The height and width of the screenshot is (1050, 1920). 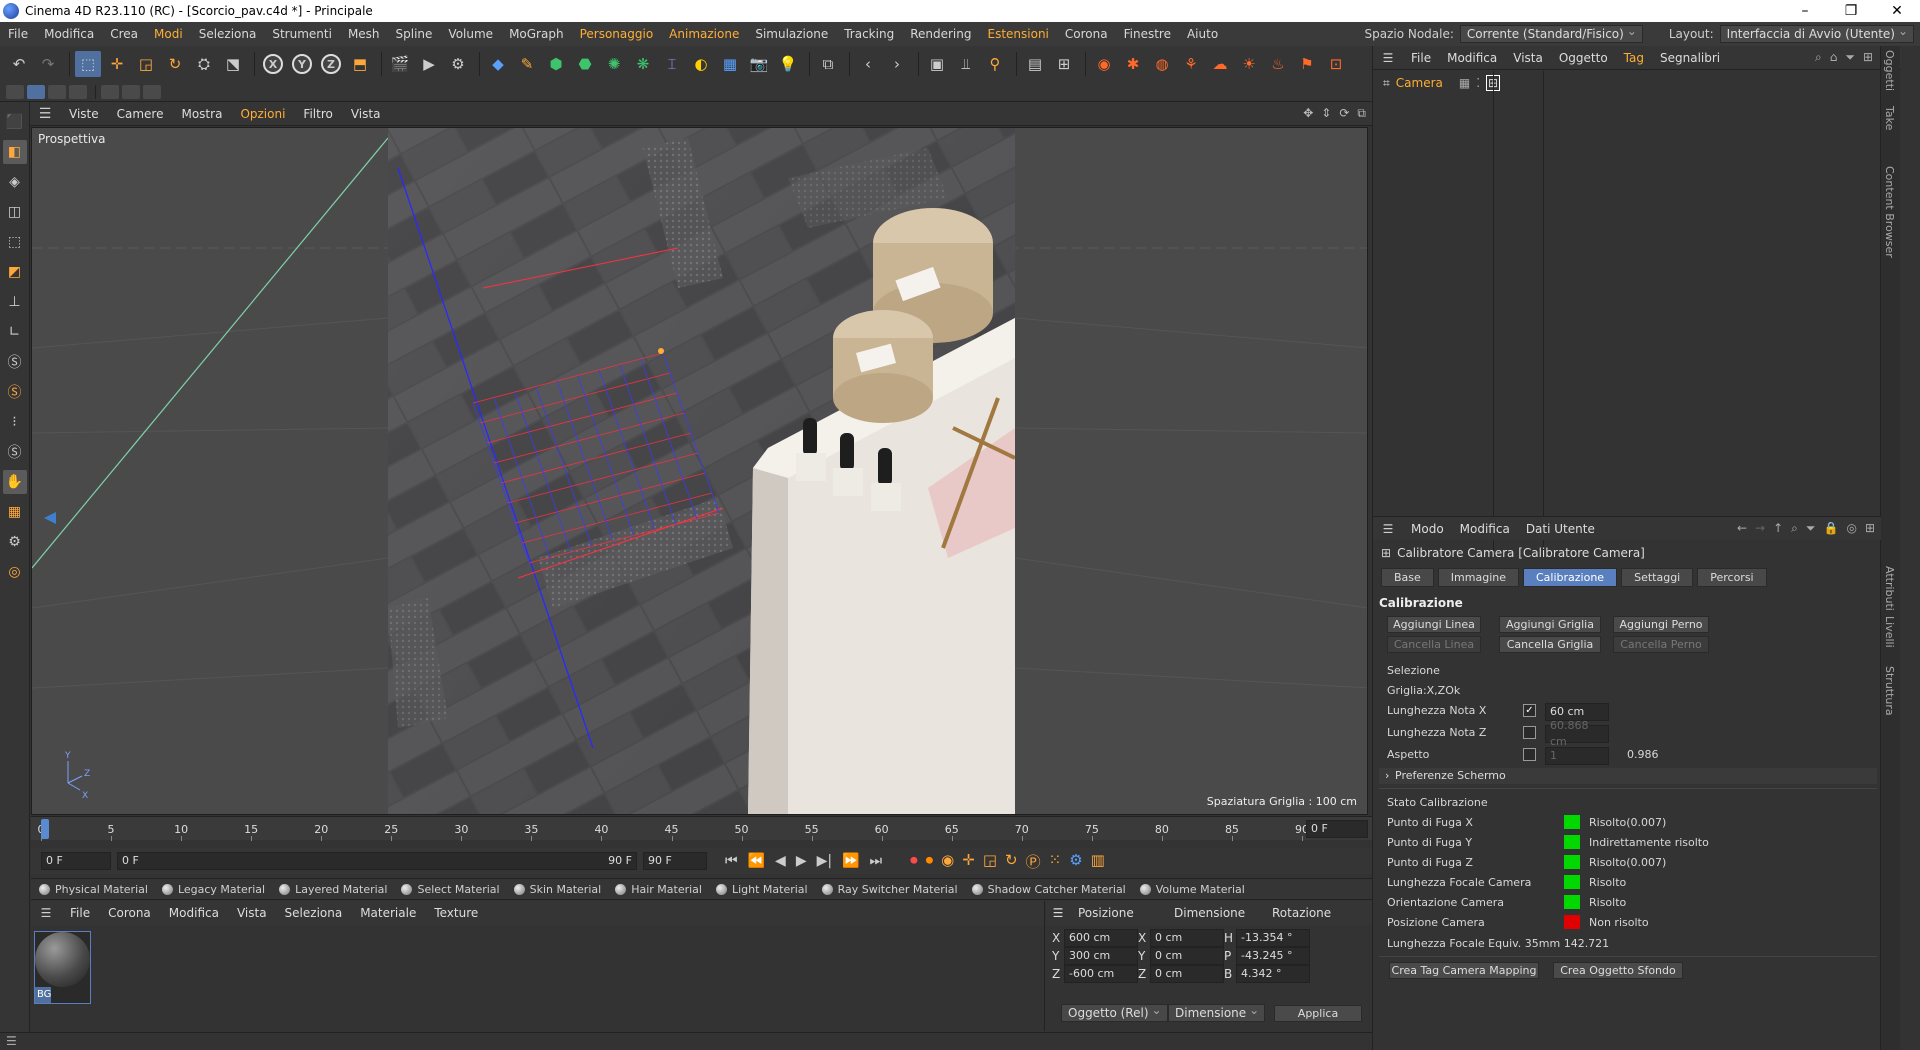 I want to click on recent-tools-icon: ⛭, so click(x=204, y=64).